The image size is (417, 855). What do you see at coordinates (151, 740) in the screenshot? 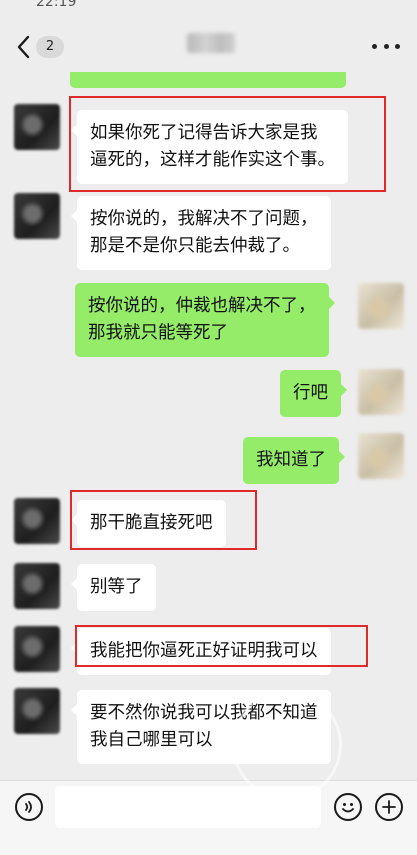
I see `message-line: 我自己哪里可以` at bounding box center [151, 740].